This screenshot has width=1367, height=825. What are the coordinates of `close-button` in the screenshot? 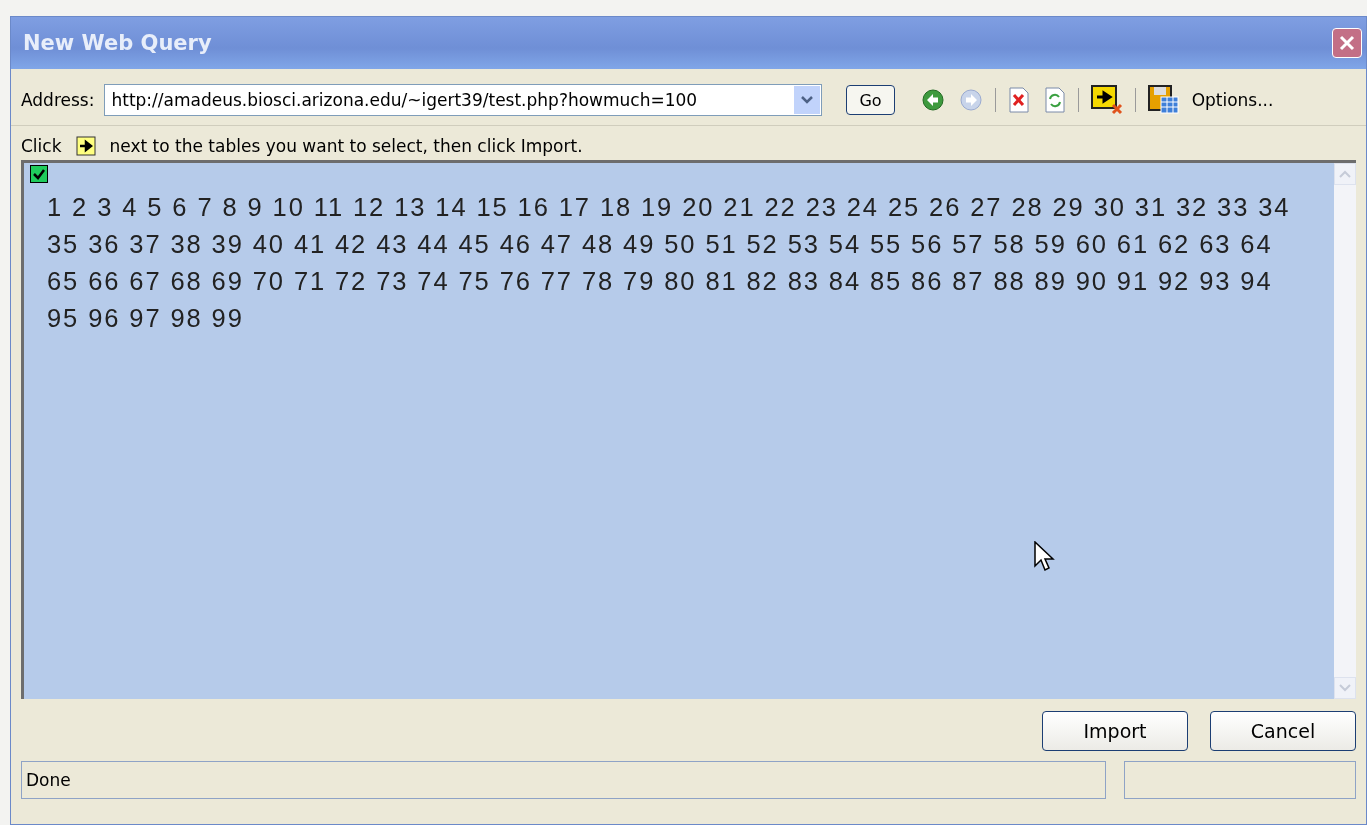 It's located at (1347, 43).